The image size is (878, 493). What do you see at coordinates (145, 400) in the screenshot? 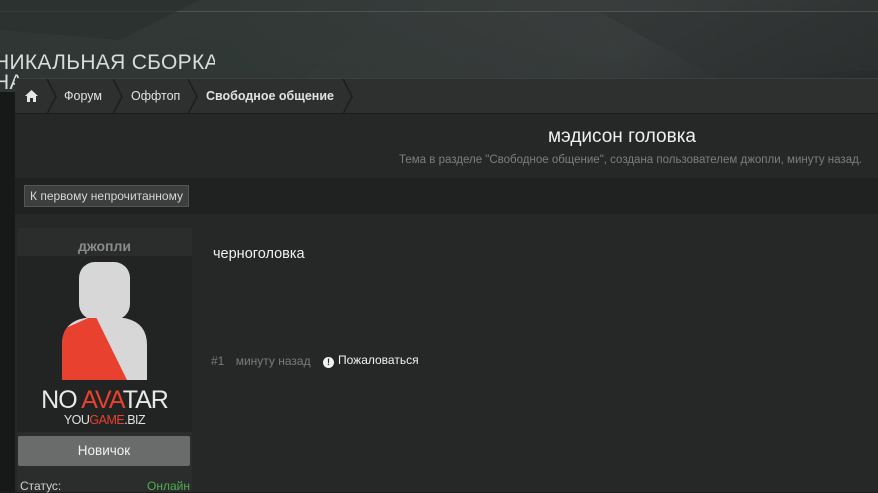
I see `no-avatar-logo-tar: TAR` at bounding box center [145, 400].